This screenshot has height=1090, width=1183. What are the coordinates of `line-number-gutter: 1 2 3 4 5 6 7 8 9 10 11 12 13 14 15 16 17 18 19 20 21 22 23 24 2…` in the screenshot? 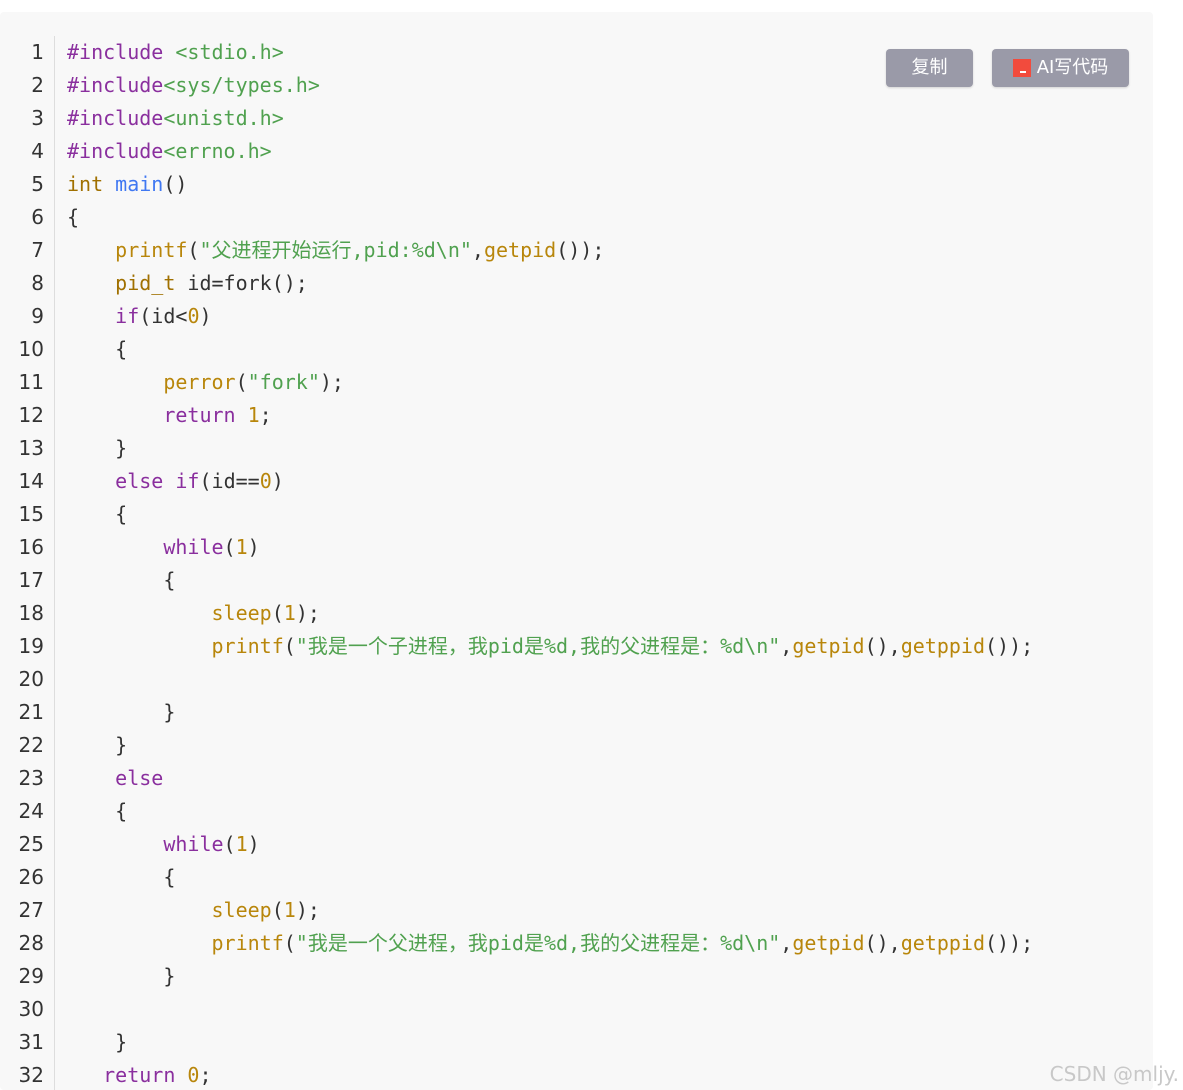 It's located at (27, 563).